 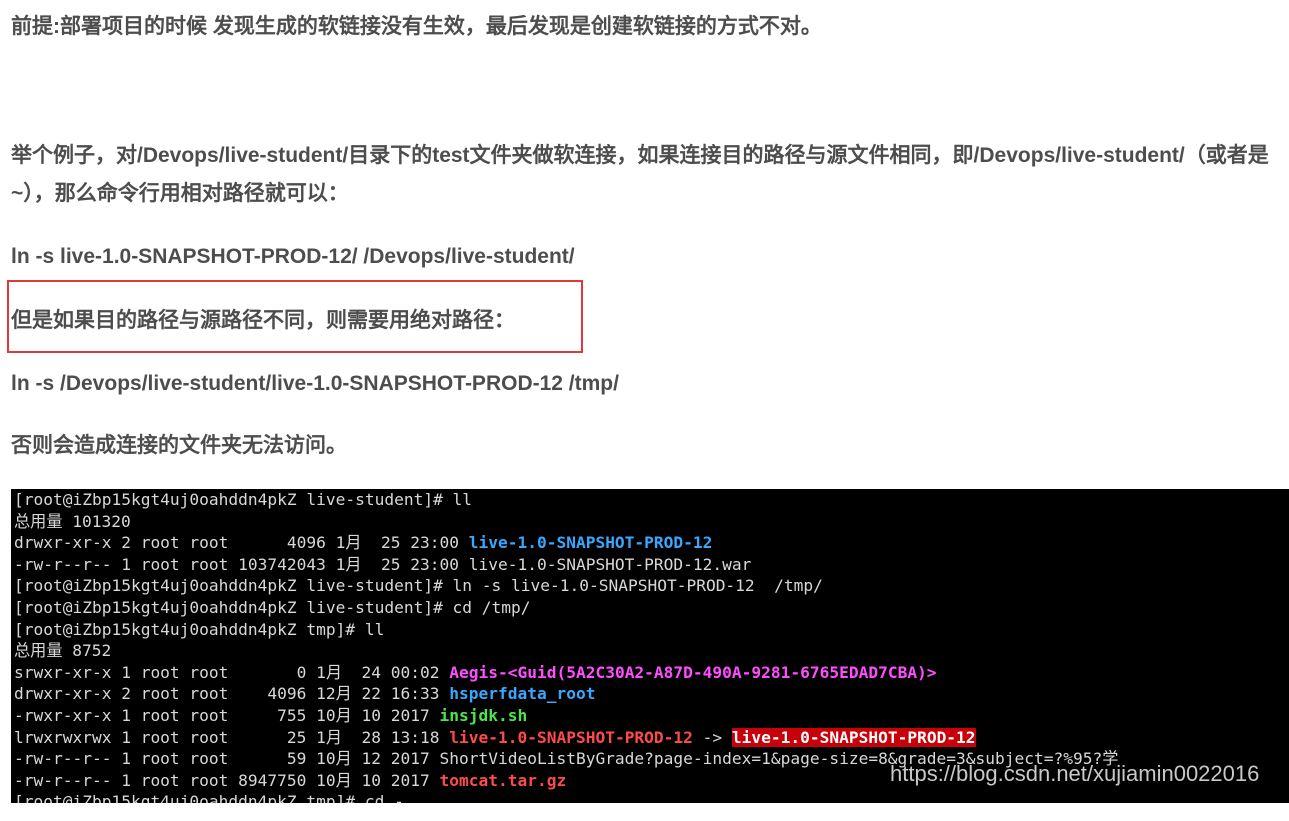 What do you see at coordinates (503, 780) in the screenshot?
I see `archive-name: tomcat.tar.gz` at bounding box center [503, 780].